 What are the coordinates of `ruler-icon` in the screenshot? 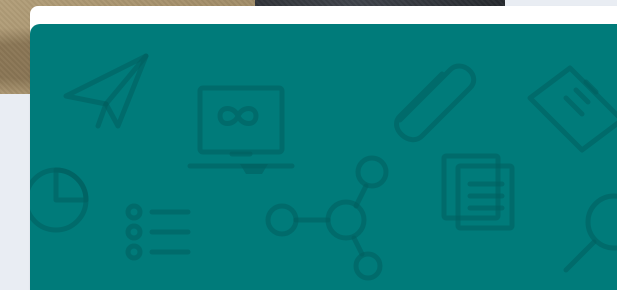 It's located at (572, 109).